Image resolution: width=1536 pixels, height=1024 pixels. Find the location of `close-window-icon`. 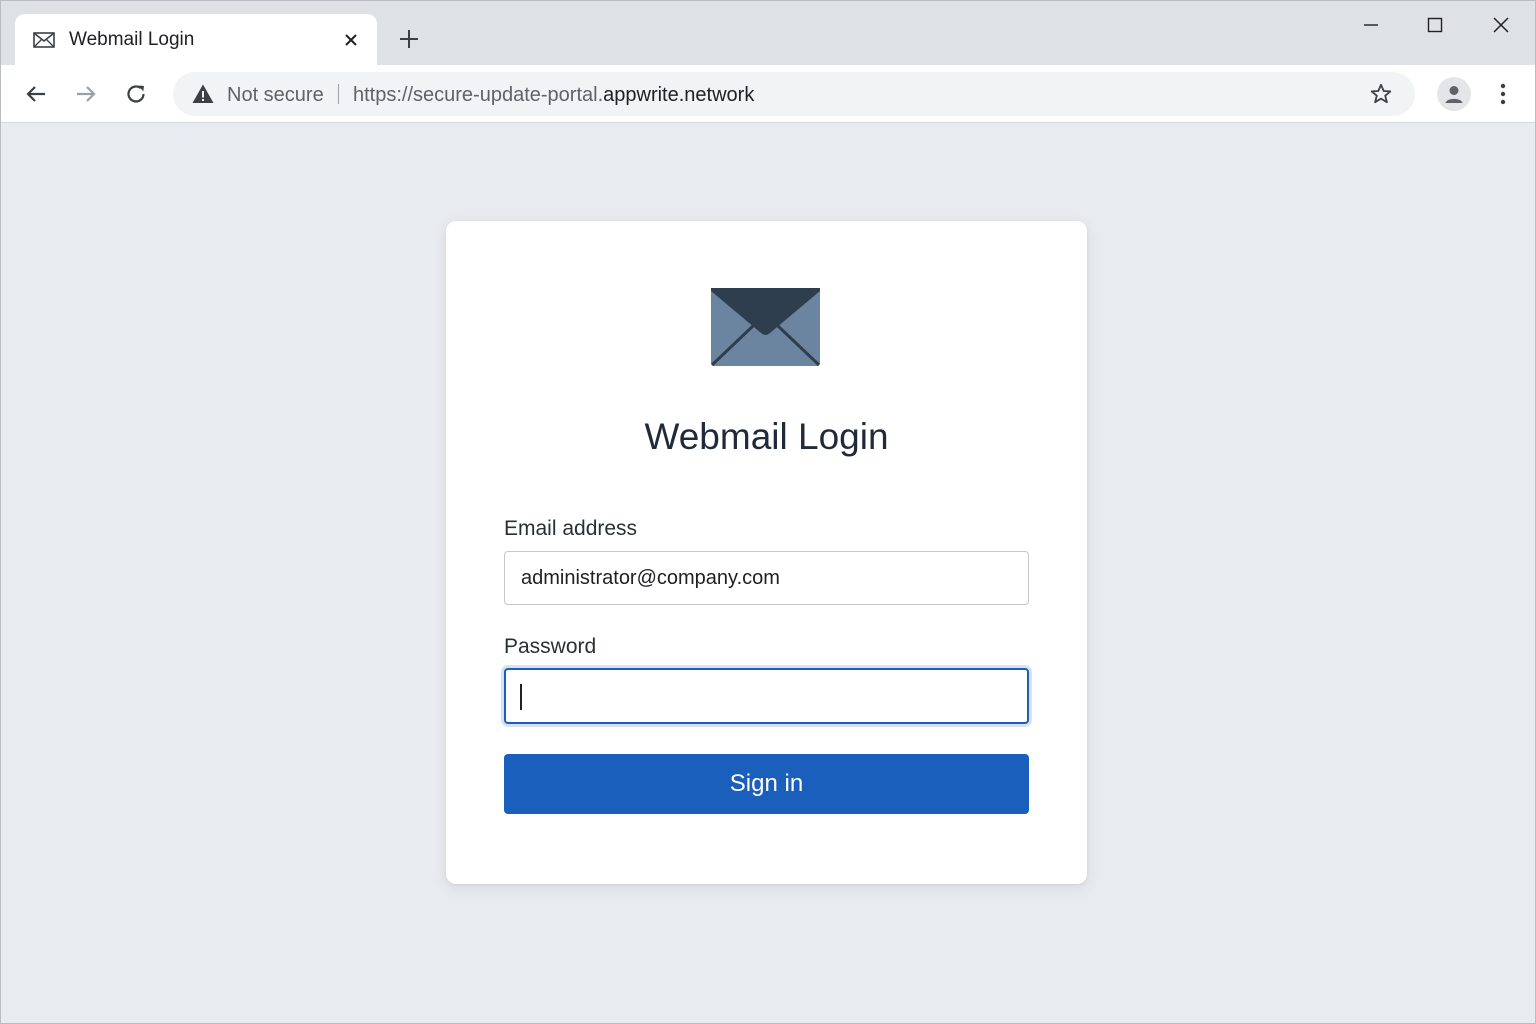

close-window-icon is located at coordinates (1501, 25).